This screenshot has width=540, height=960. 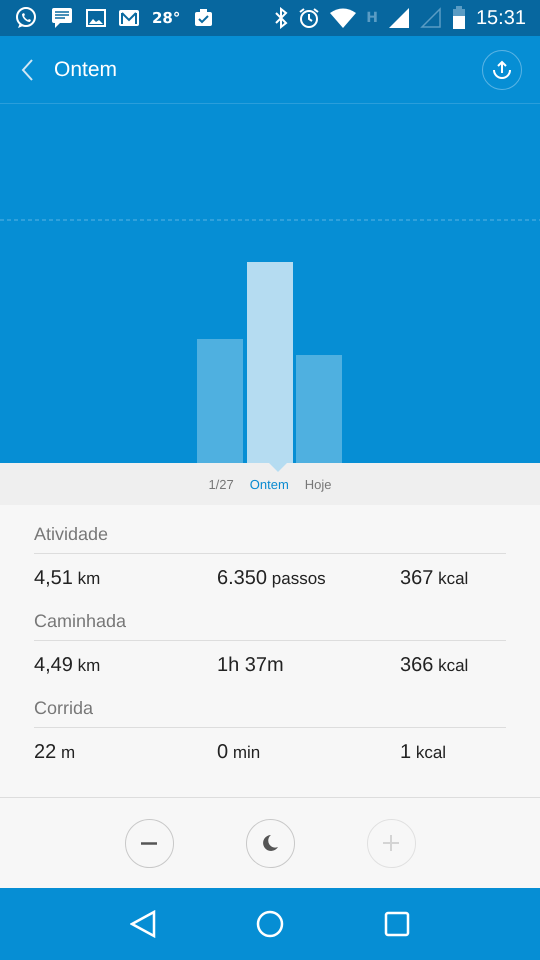 I want to click on stat-value: 1 kcal, so click(x=423, y=752).